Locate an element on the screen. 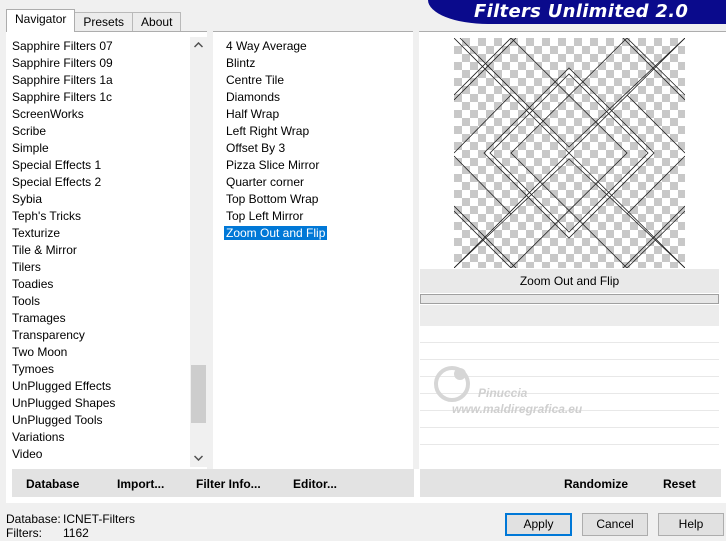 Image resolution: width=726 pixels, height=541 pixels. filter-item: Pizza Slice Mirror is located at coordinates (317, 165).